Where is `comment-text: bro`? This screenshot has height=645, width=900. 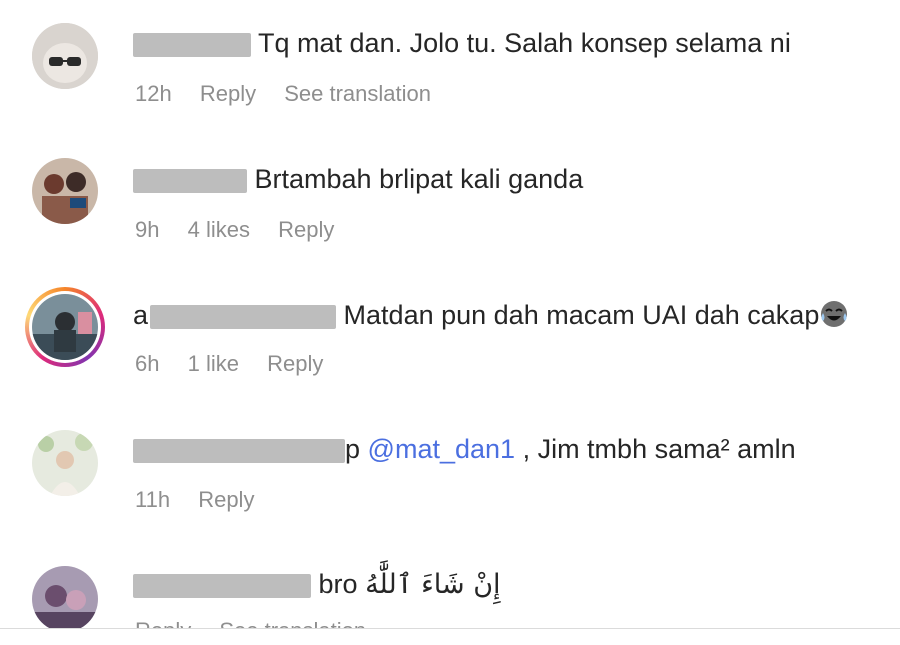
comment-text: bro is located at coordinates (338, 584).